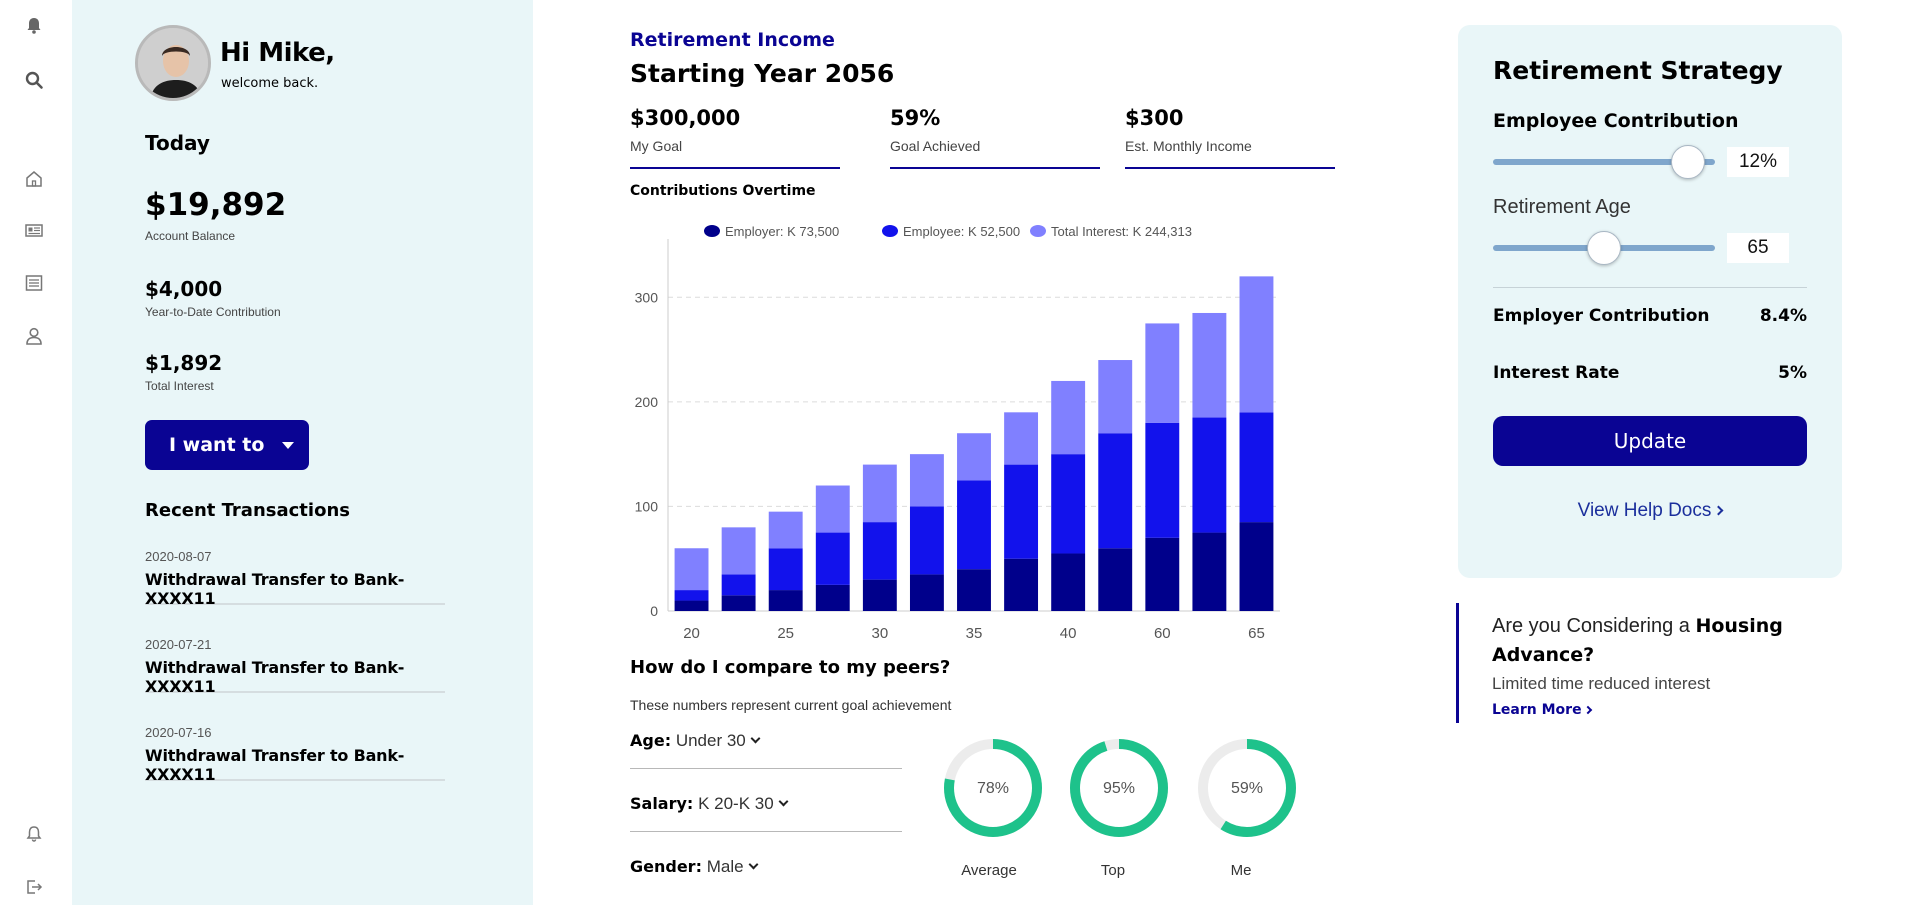 This screenshot has width=1913, height=905. What do you see at coordinates (247, 510) in the screenshot?
I see `recent-transactions-heading: Recent Transactions` at bounding box center [247, 510].